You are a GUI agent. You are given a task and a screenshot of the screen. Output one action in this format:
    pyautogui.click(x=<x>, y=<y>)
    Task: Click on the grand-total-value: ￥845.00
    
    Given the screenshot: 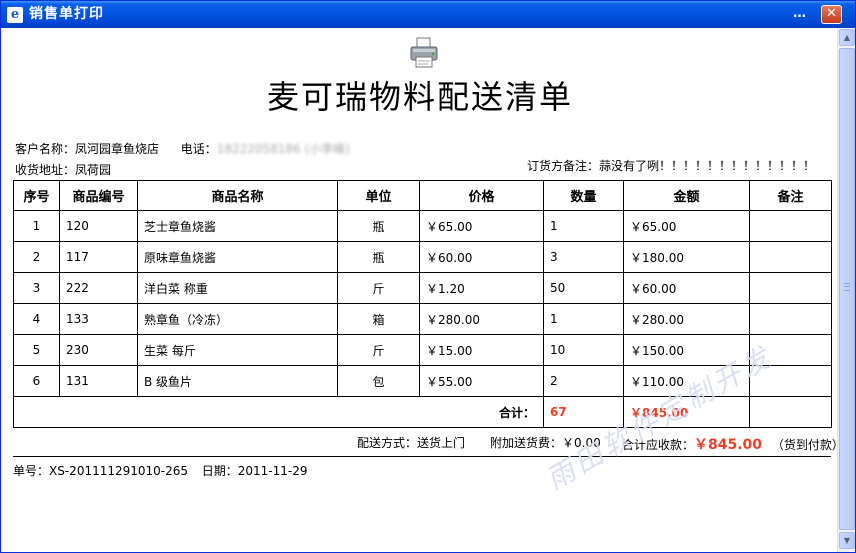 What is the action you would take?
    pyautogui.click(x=728, y=445)
    